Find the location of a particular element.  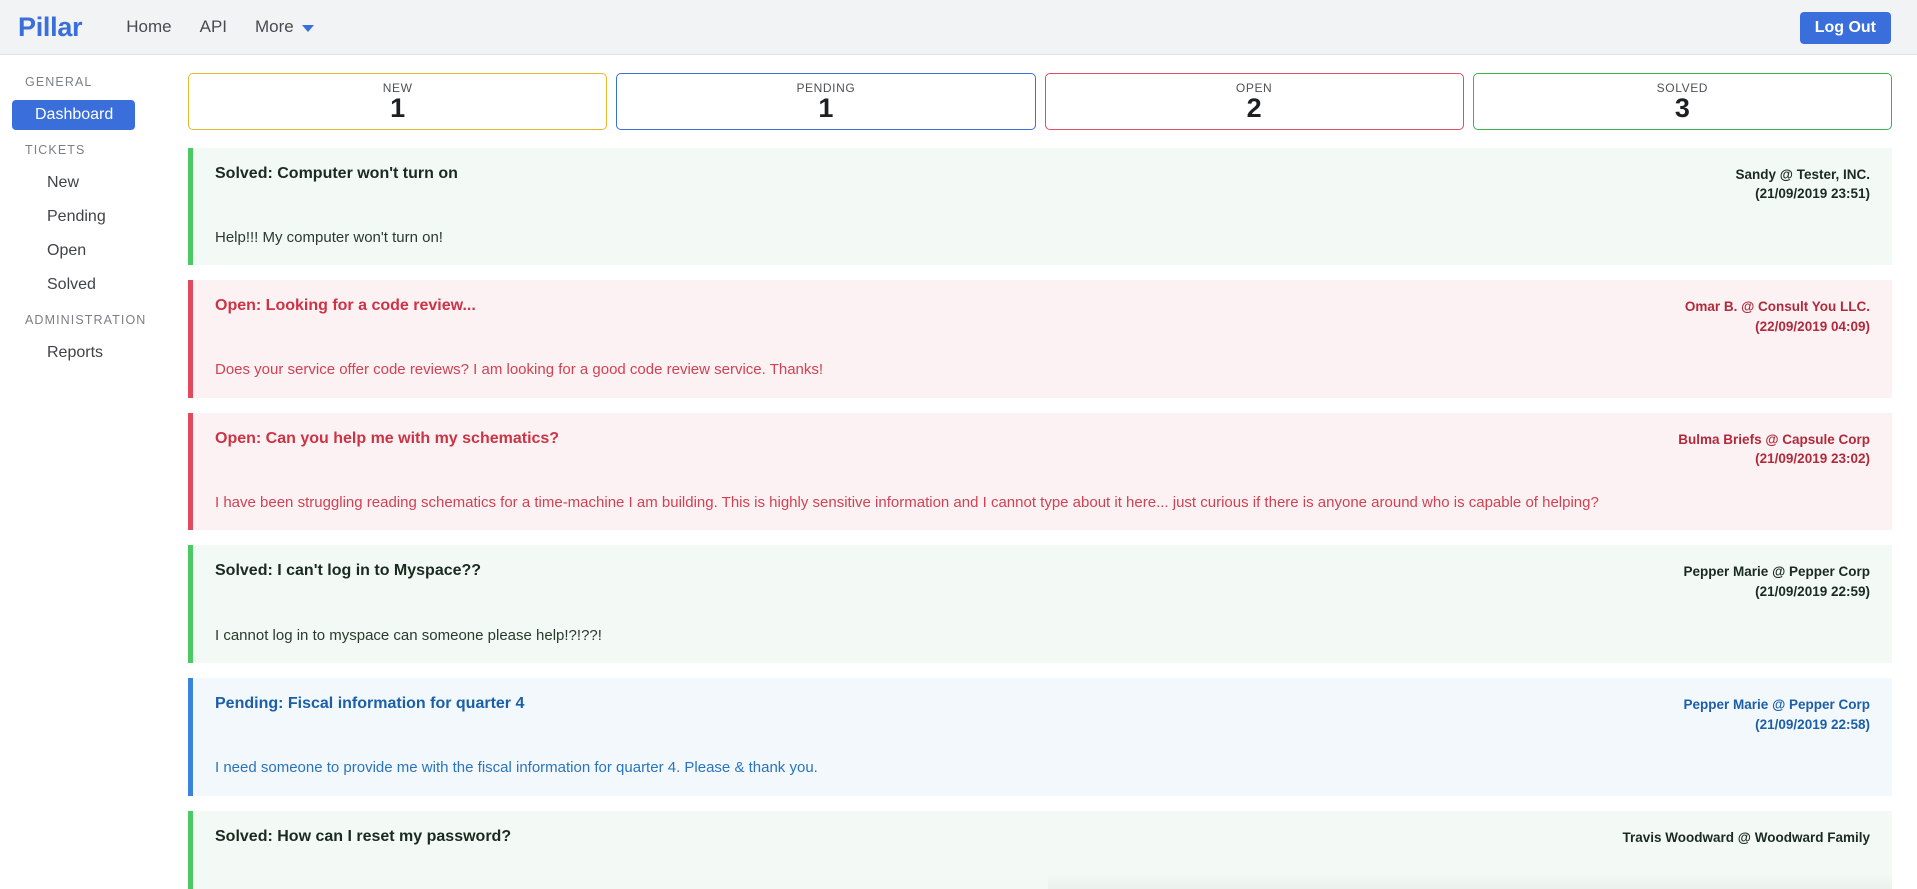

ticket-date: (21/09/2019 23:51) is located at coordinates (1812, 194).